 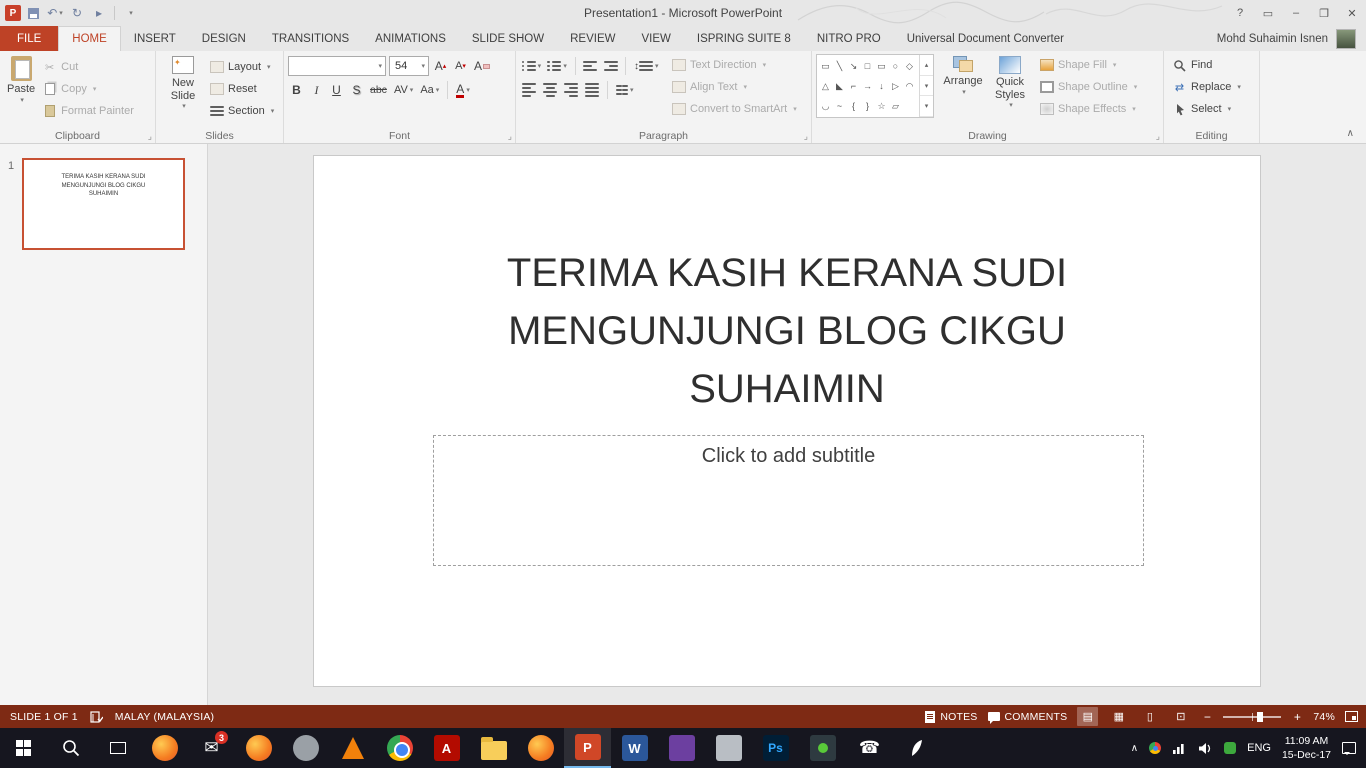 I want to click on taskbar-acrobat-button: A, so click(x=446, y=748).